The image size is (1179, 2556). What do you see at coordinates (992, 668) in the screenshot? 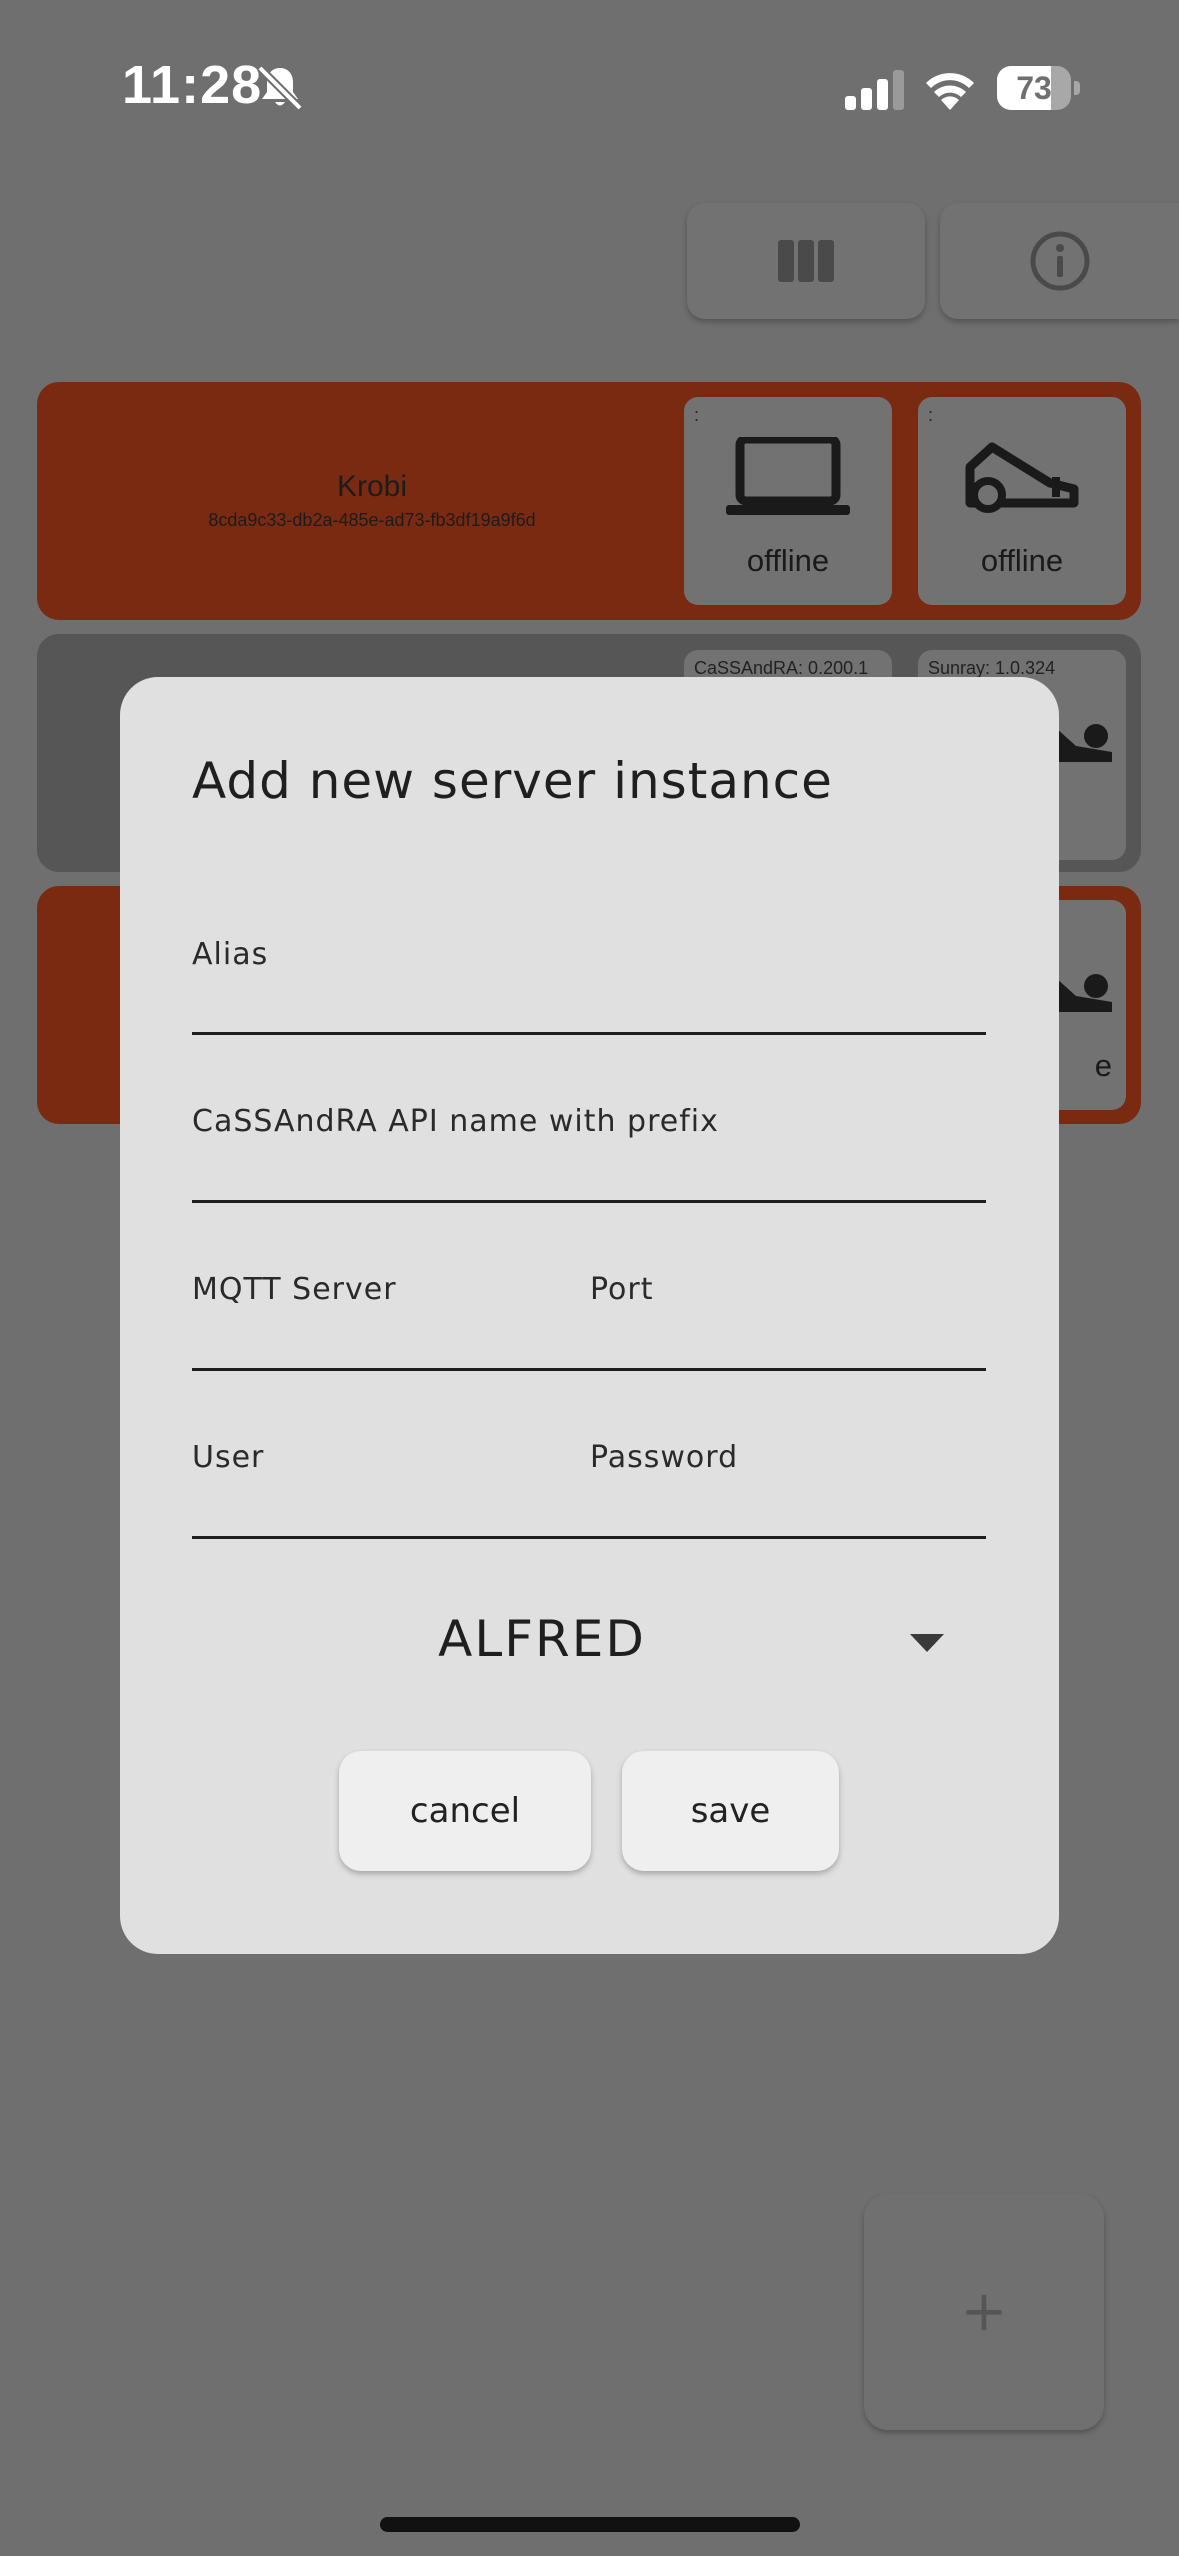
I see `mower-version-2: Sunray: 1.0.324` at bounding box center [992, 668].